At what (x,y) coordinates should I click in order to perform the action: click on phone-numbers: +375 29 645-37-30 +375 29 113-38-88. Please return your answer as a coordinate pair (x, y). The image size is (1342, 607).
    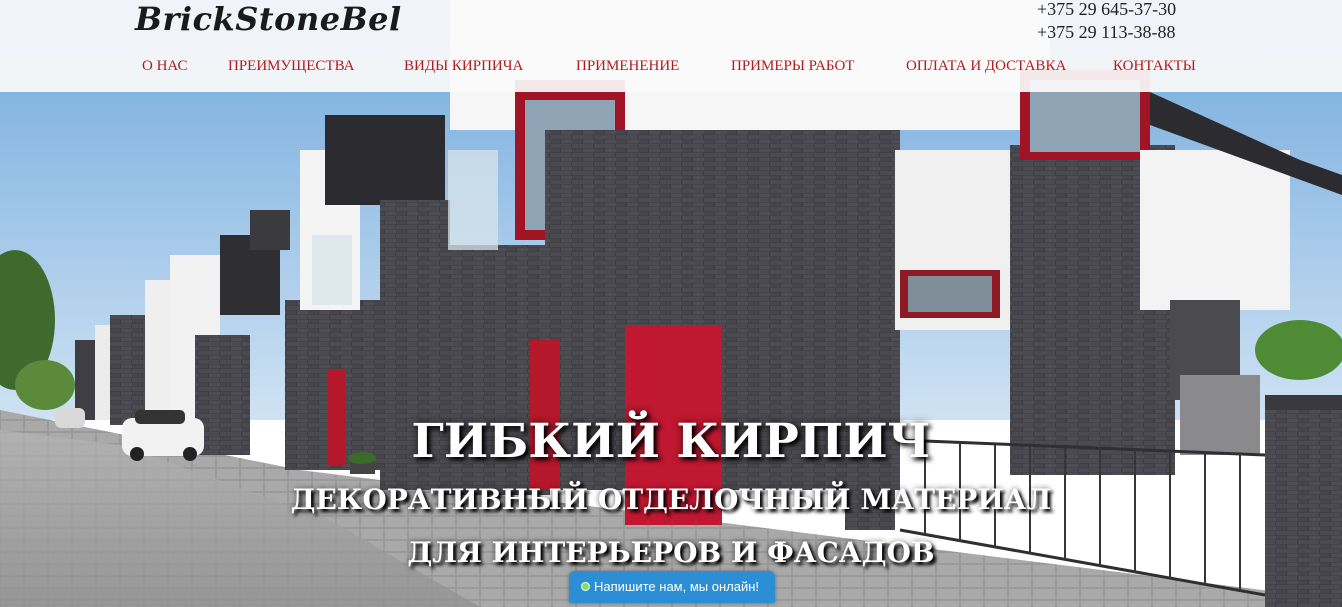
    Looking at the image, I should click on (1106, 22).